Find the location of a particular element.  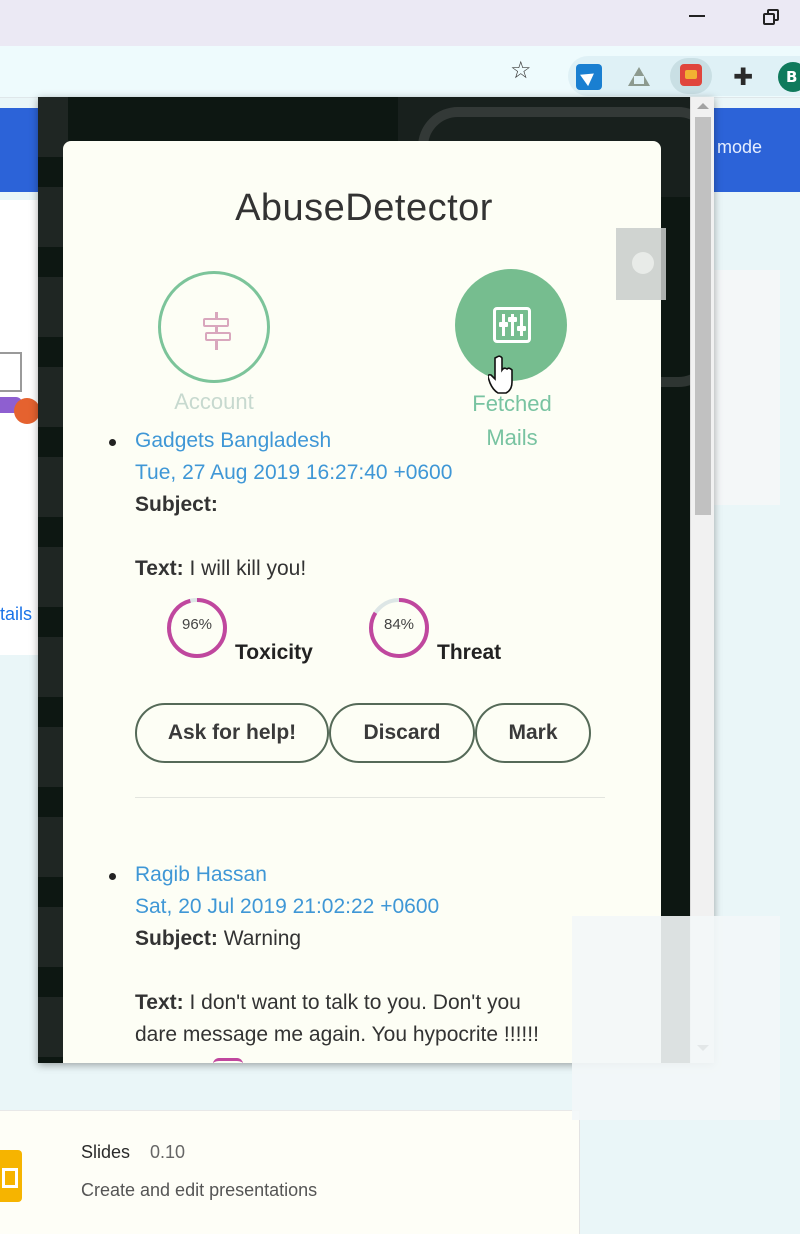

sync-icon is located at coordinates (27, 411).